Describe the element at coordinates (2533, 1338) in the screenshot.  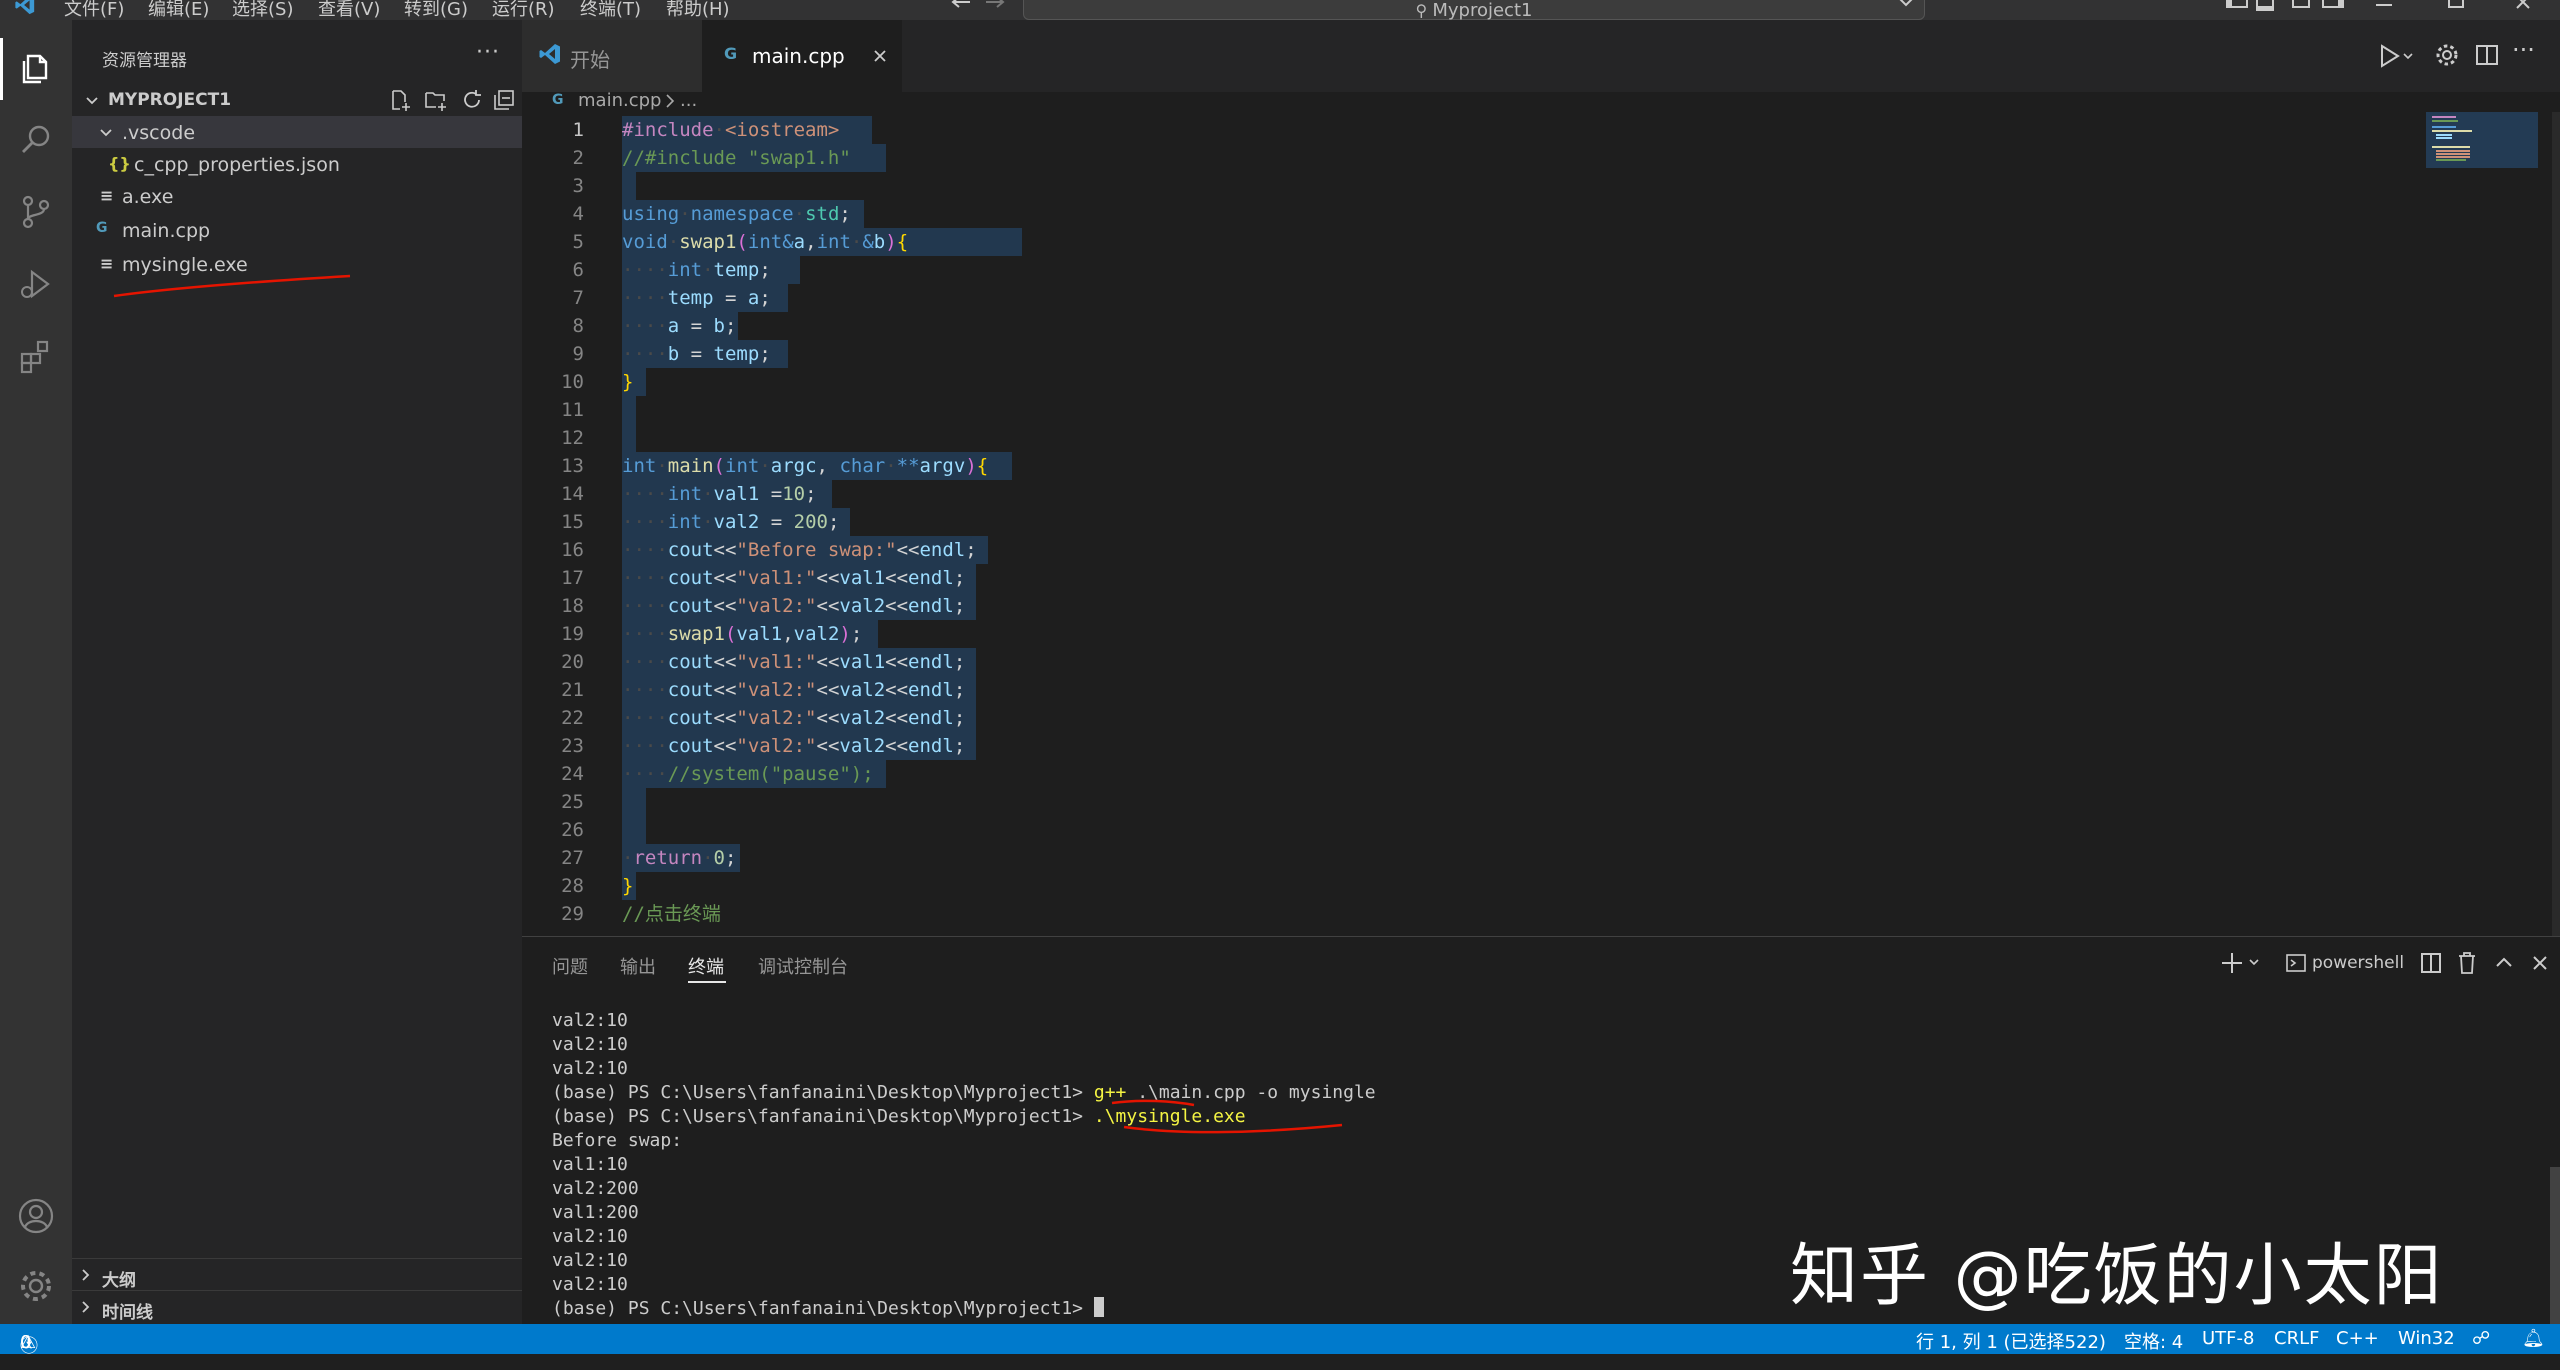
I see `notifications-bell-icon: 🔔︎` at that location.